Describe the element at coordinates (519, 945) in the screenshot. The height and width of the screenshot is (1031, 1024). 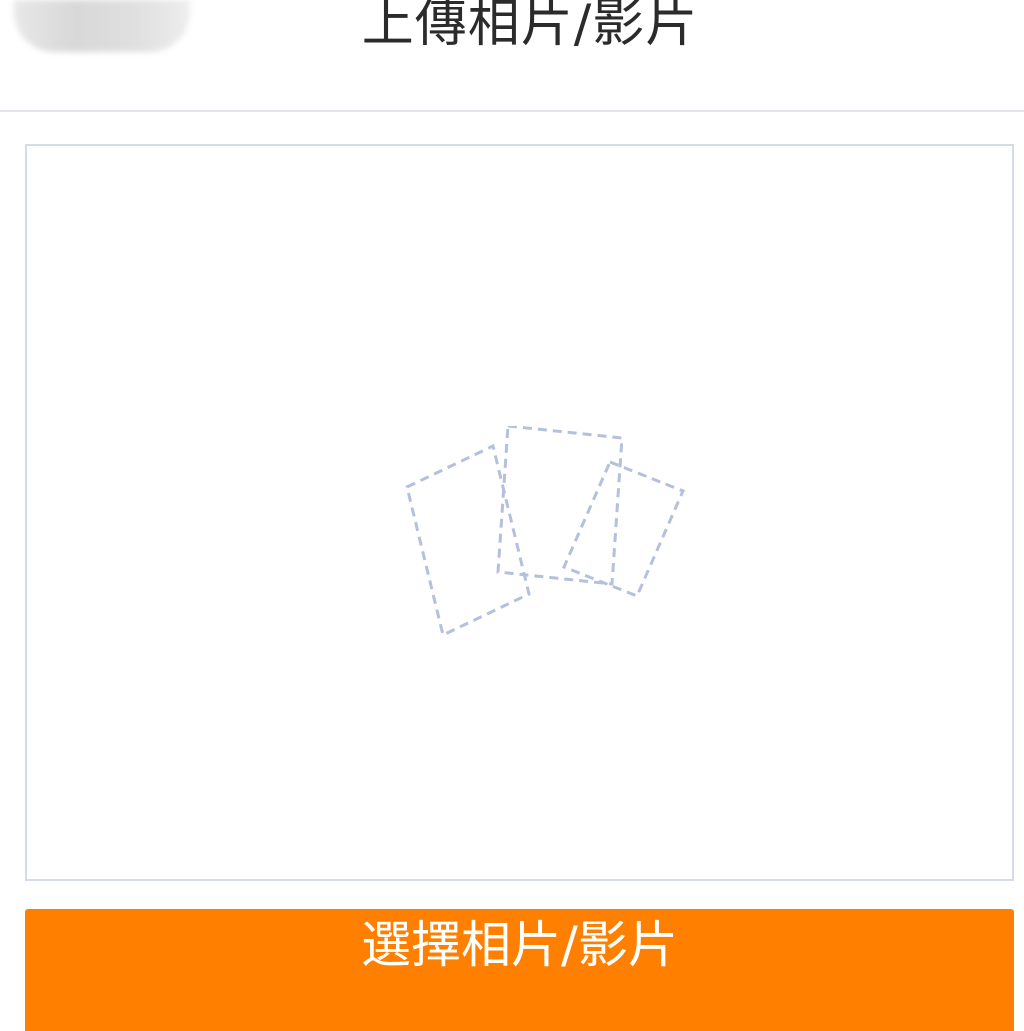
I see `select-media-button-label: 選擇相片/影片` at that location.